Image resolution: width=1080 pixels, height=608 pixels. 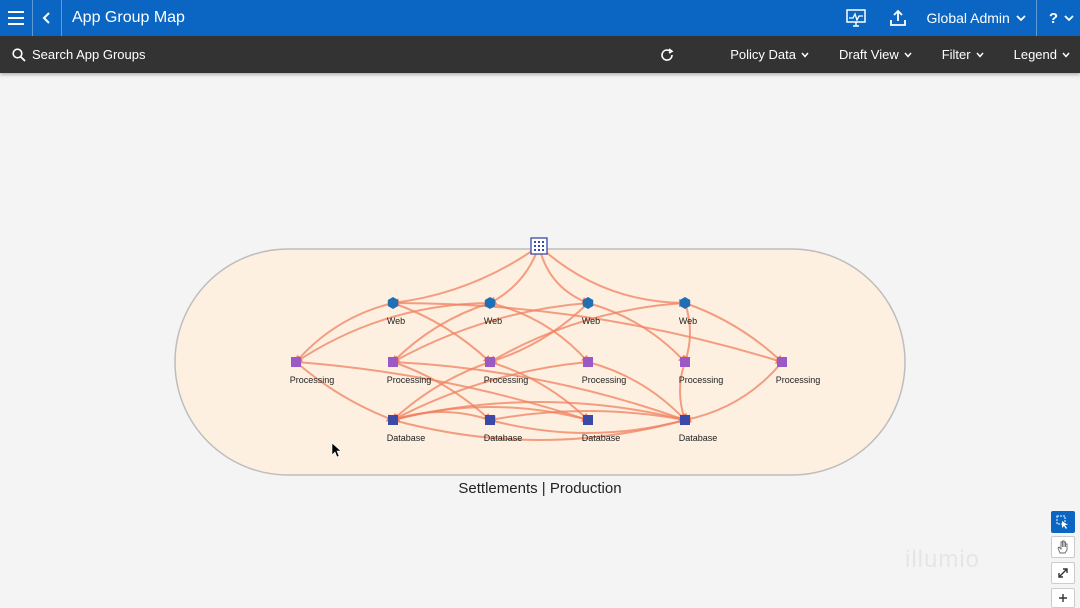 I want to click on upload-icon, so click(x=898, y=18).